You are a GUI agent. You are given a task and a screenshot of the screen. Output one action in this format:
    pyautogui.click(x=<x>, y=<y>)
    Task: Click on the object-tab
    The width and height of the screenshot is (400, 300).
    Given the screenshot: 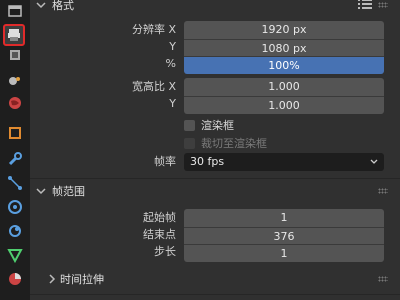 What is the action you would take?
    pyautogui.click(x=15, y=133)
    